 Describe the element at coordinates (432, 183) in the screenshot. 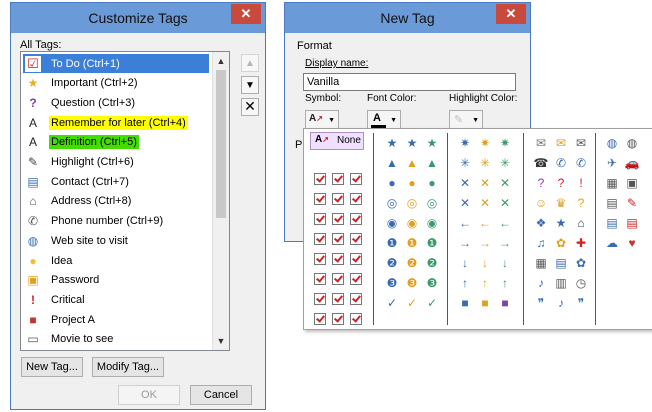

I see `shape-symbol-icon: ●` at that location.